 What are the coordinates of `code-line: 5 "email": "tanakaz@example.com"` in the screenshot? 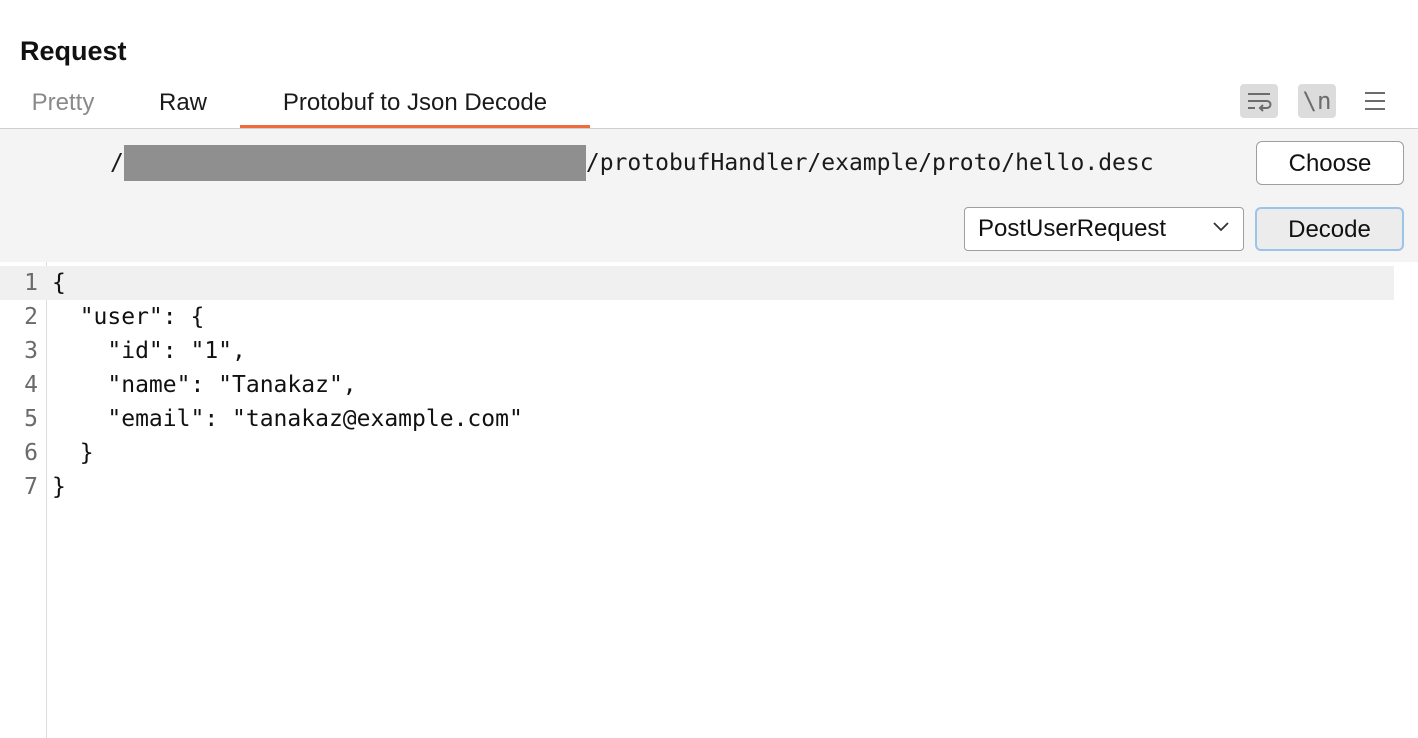 It's located at (697, 419).